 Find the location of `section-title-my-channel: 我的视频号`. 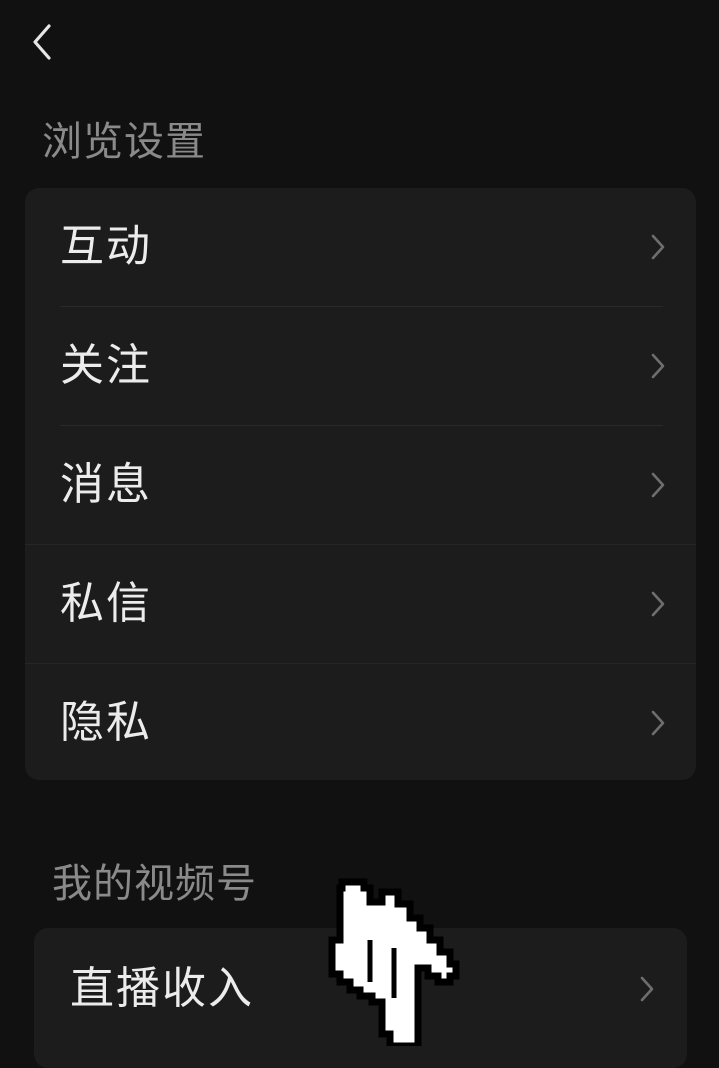

section-title-my-channel: 我的视频号 is located at coordinates (154, 884).